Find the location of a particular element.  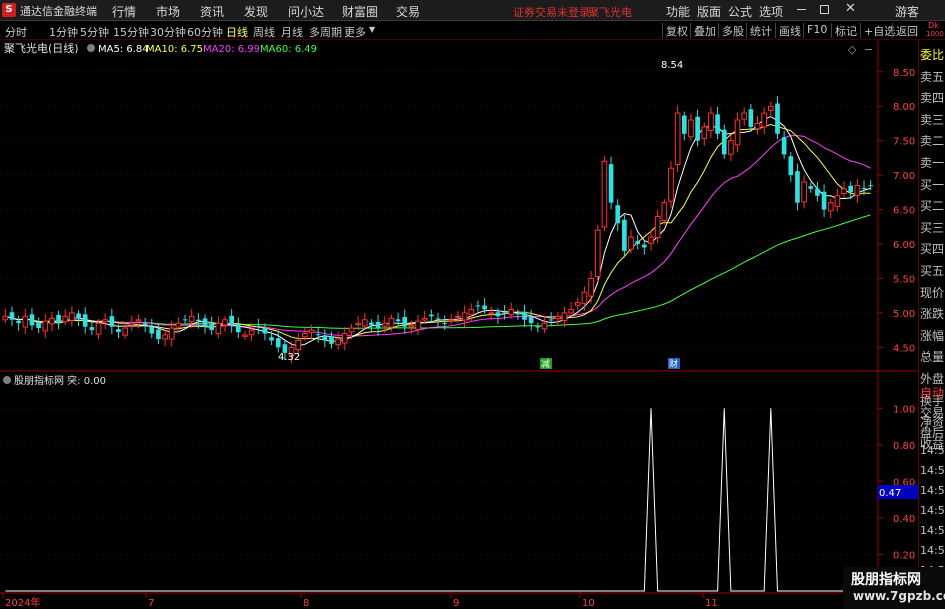

menu-faxian: 发现 is located at coordinates (256, 11).